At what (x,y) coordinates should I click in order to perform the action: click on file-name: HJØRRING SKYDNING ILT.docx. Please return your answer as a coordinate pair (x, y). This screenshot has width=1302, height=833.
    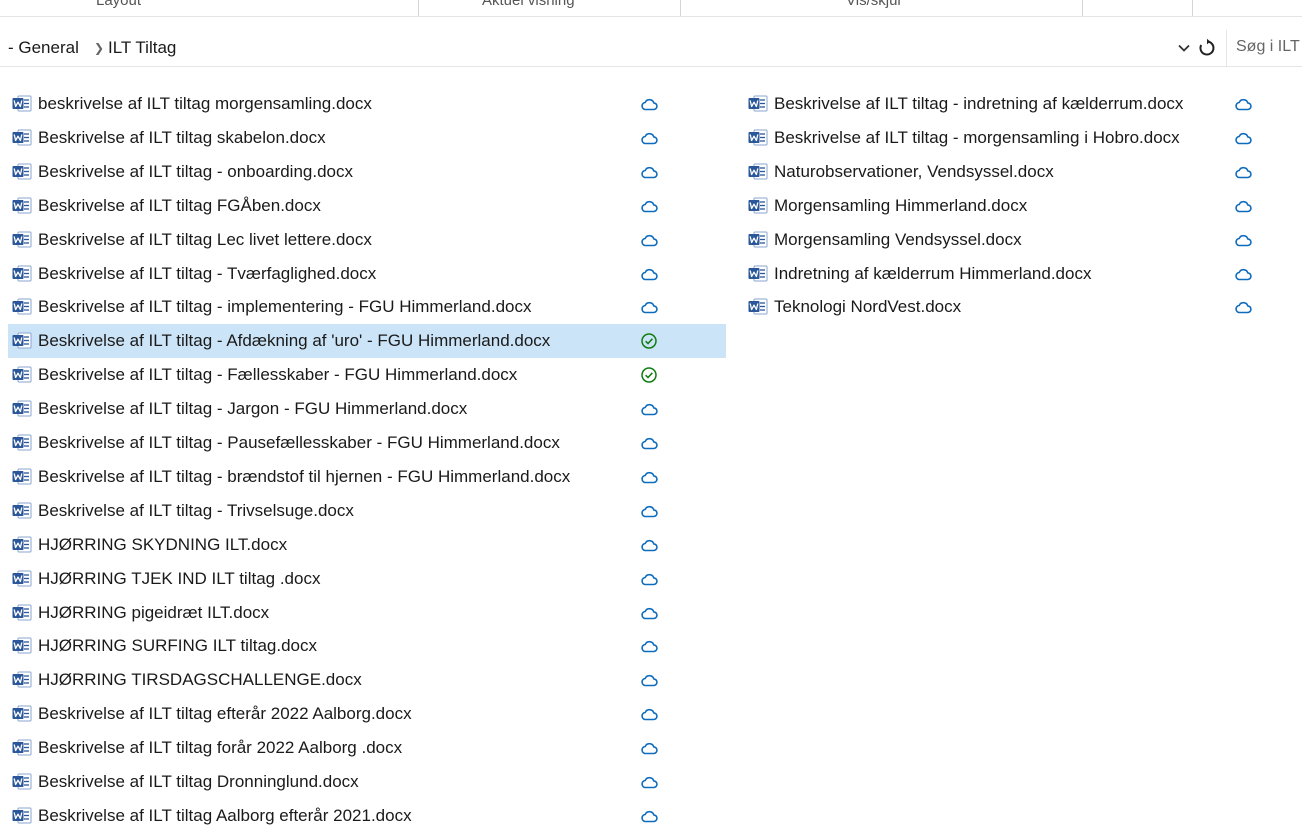
    Looking at the image, I should click on (163, 544).